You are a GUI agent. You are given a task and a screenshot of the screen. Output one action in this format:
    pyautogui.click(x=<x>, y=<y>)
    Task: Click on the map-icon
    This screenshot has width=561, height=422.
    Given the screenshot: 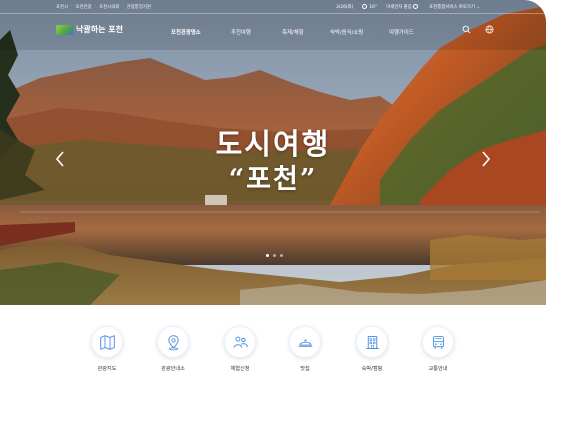 What is the action you would take?
    pyautogui.click(x=107, y=342)
    